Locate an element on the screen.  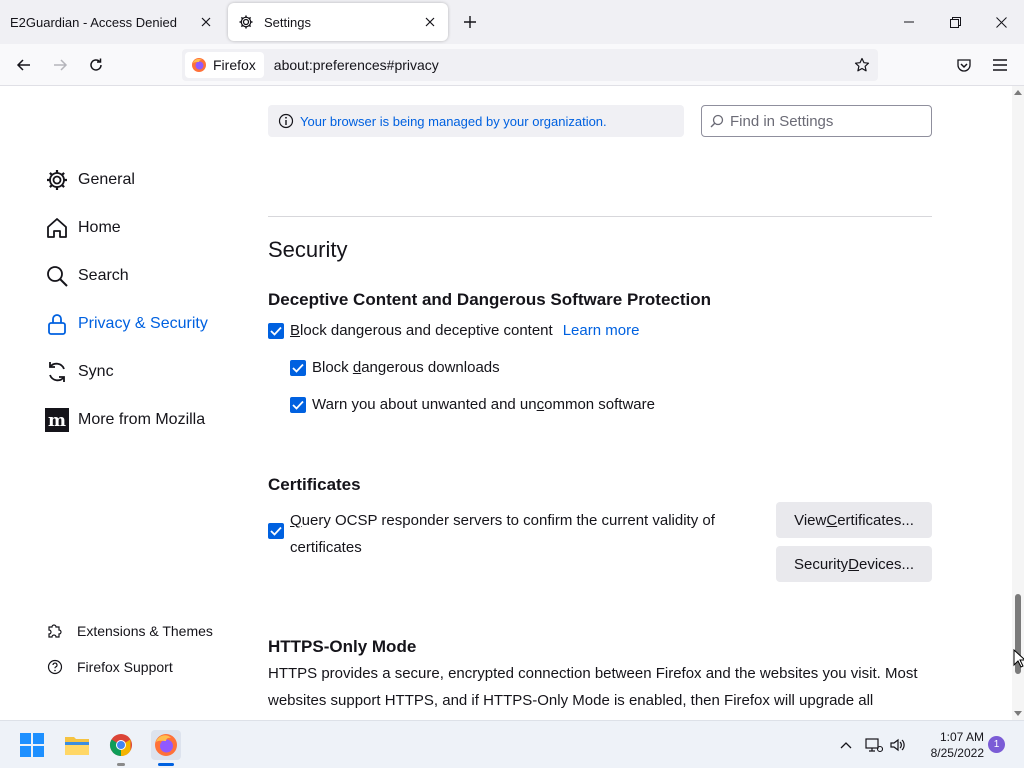
network-icon is located at coordinates (874, 745).